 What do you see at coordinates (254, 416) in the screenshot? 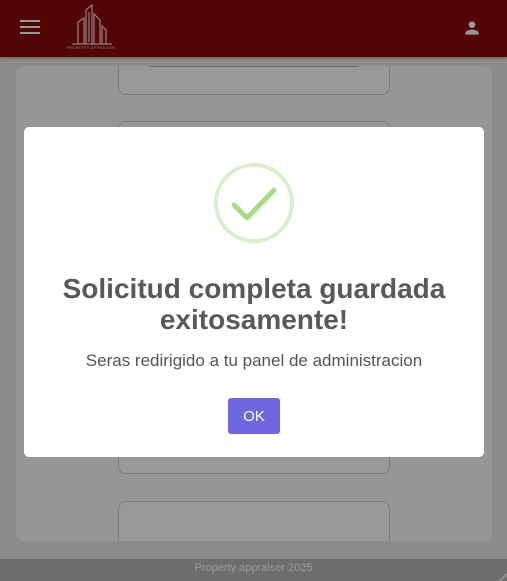
I see `ok-button: OK` at bounding box center [254, 416].